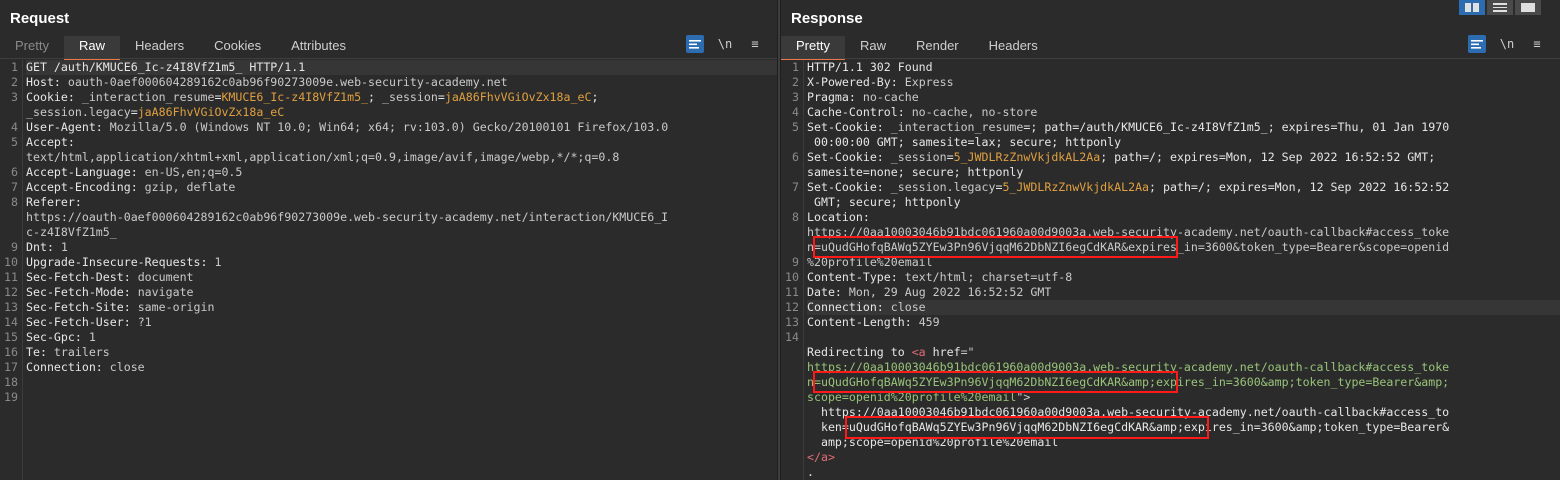  I want to click on line-number: 16, so click(11, 352).